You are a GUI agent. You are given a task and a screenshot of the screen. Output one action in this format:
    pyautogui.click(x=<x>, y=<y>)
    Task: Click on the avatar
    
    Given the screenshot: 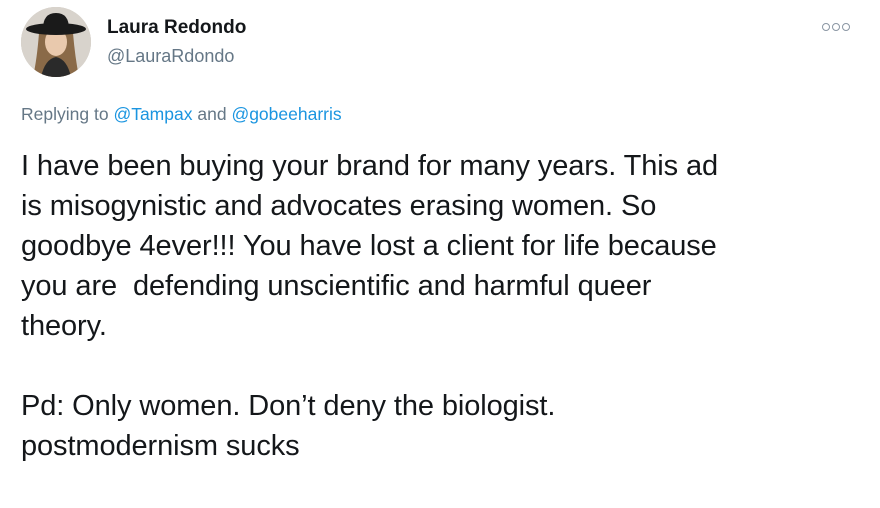 What is the action you would take?
    pyautogui.click(x=56, y=42)
    